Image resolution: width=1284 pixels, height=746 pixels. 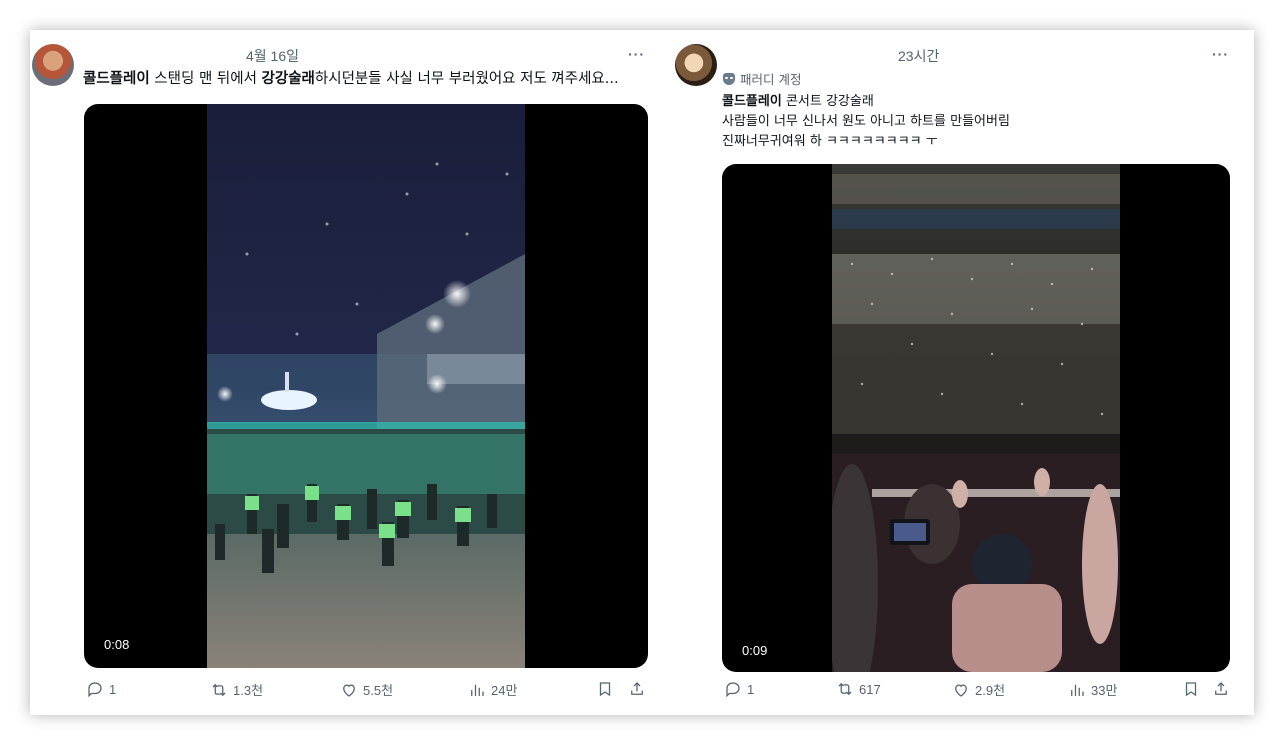 I want to click on views-count: 33만, so click(x=1104, y=690).